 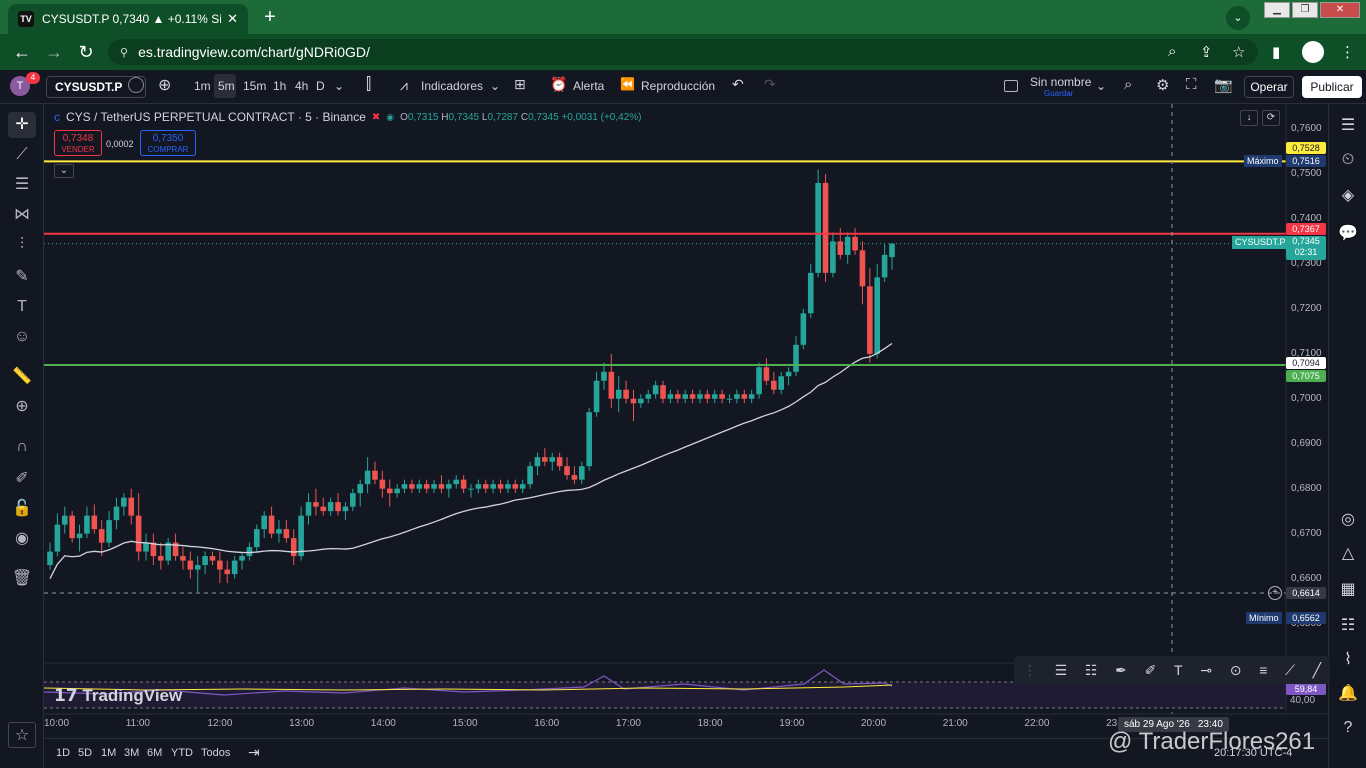 I want to click on circle-icon: ⊙, so click(x=1236, y=670).